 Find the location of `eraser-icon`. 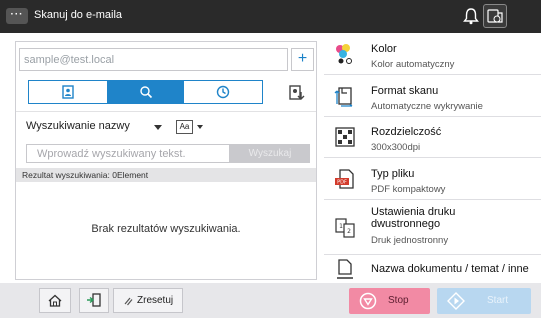

eraser-icon is located at coordinates (128, 301).